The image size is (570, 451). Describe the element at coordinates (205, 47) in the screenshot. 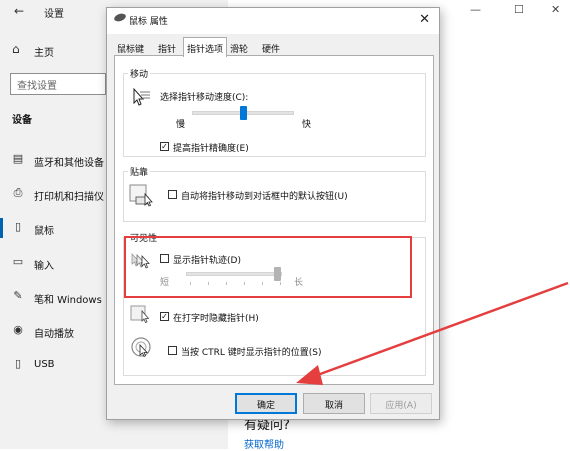

I see `tab-pointer-options: 指针选项` at that location.